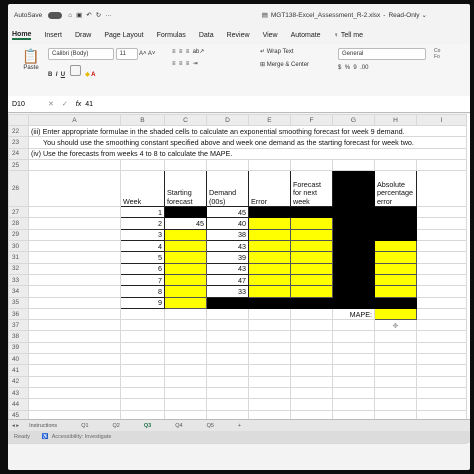  Describe the element at coordinates (98, 15) in the screenshot. I see `redo-icon: ↻` at that location.